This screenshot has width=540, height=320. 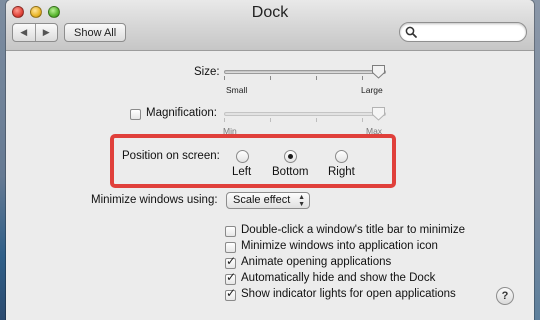 I want to click on back-arrow-icon: ◀, so click(x=24, y=32).